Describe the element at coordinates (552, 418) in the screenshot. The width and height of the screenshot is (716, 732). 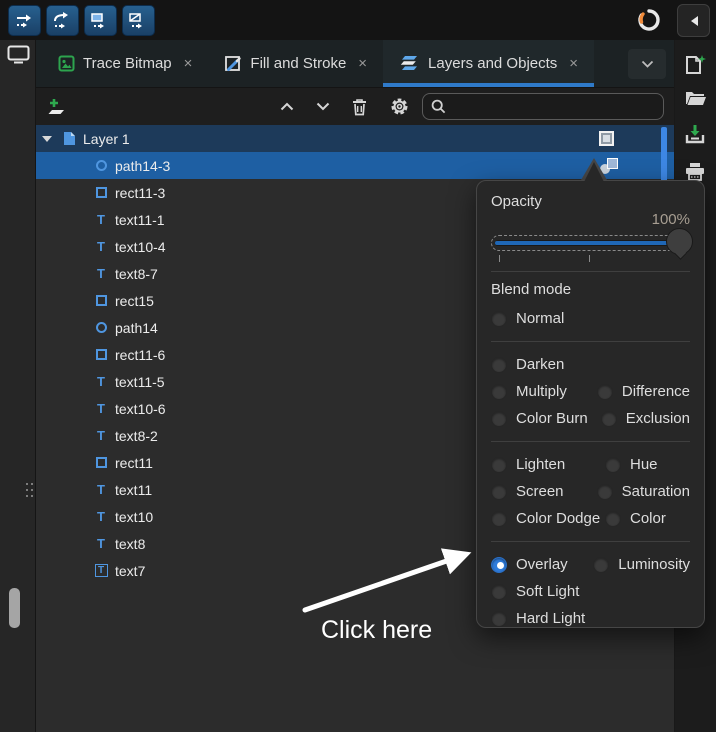
I see `blend-option-label: Color Burn` at that location.